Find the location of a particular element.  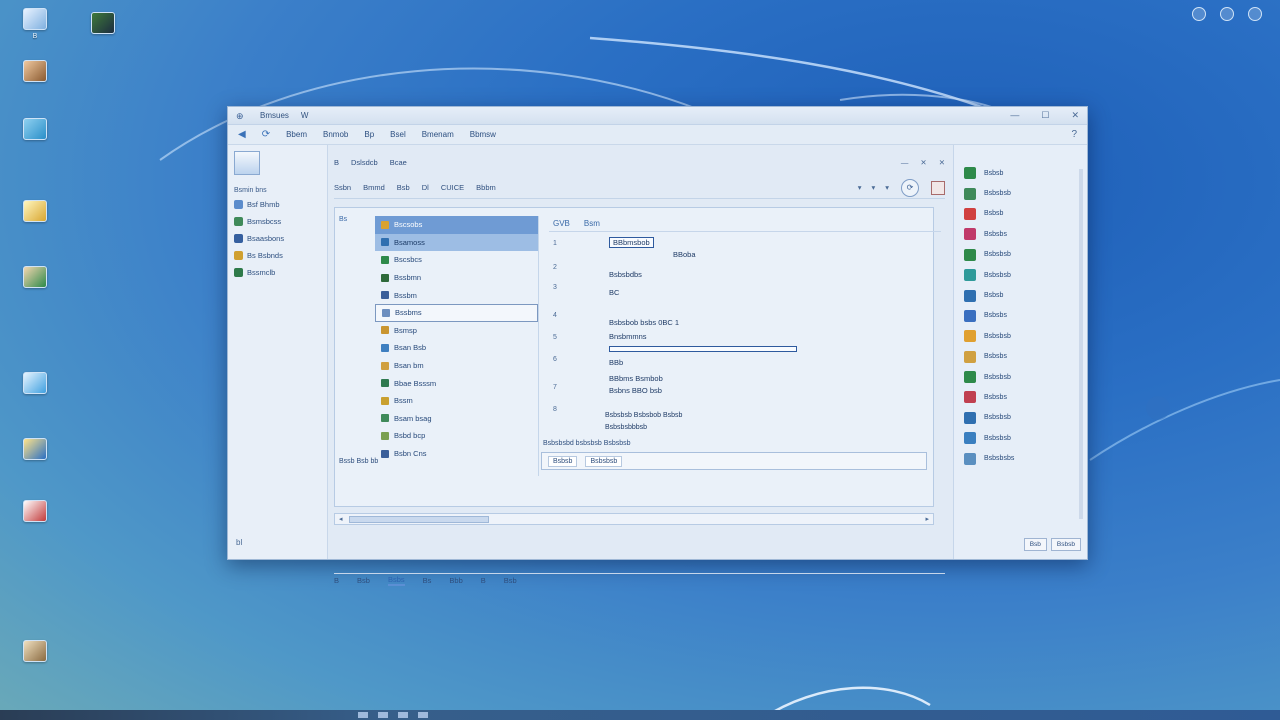

list-item: Bsbd bcp is located at coordinates (456, 436).